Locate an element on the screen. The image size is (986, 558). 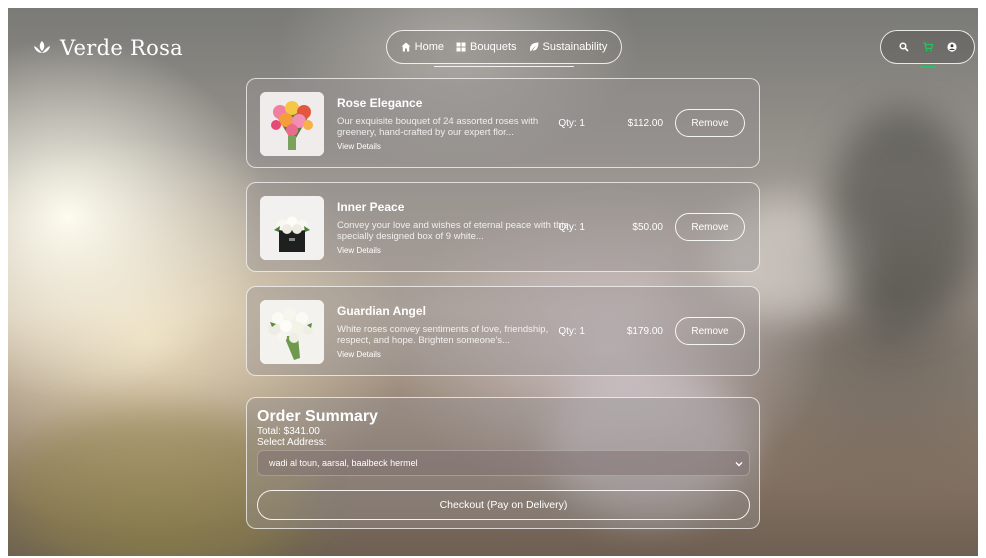
background-blur is located at coordinates (903, 218).